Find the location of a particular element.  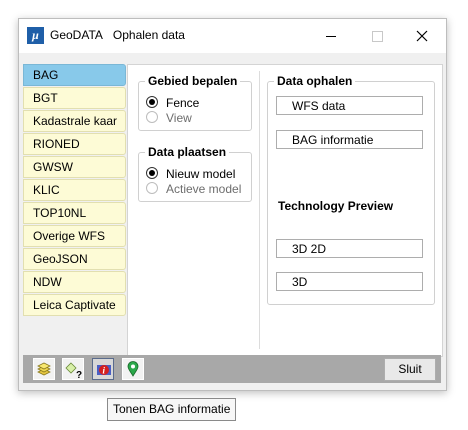

bag-informatie-button: BAG informatie is located at coordinates (349, 139).